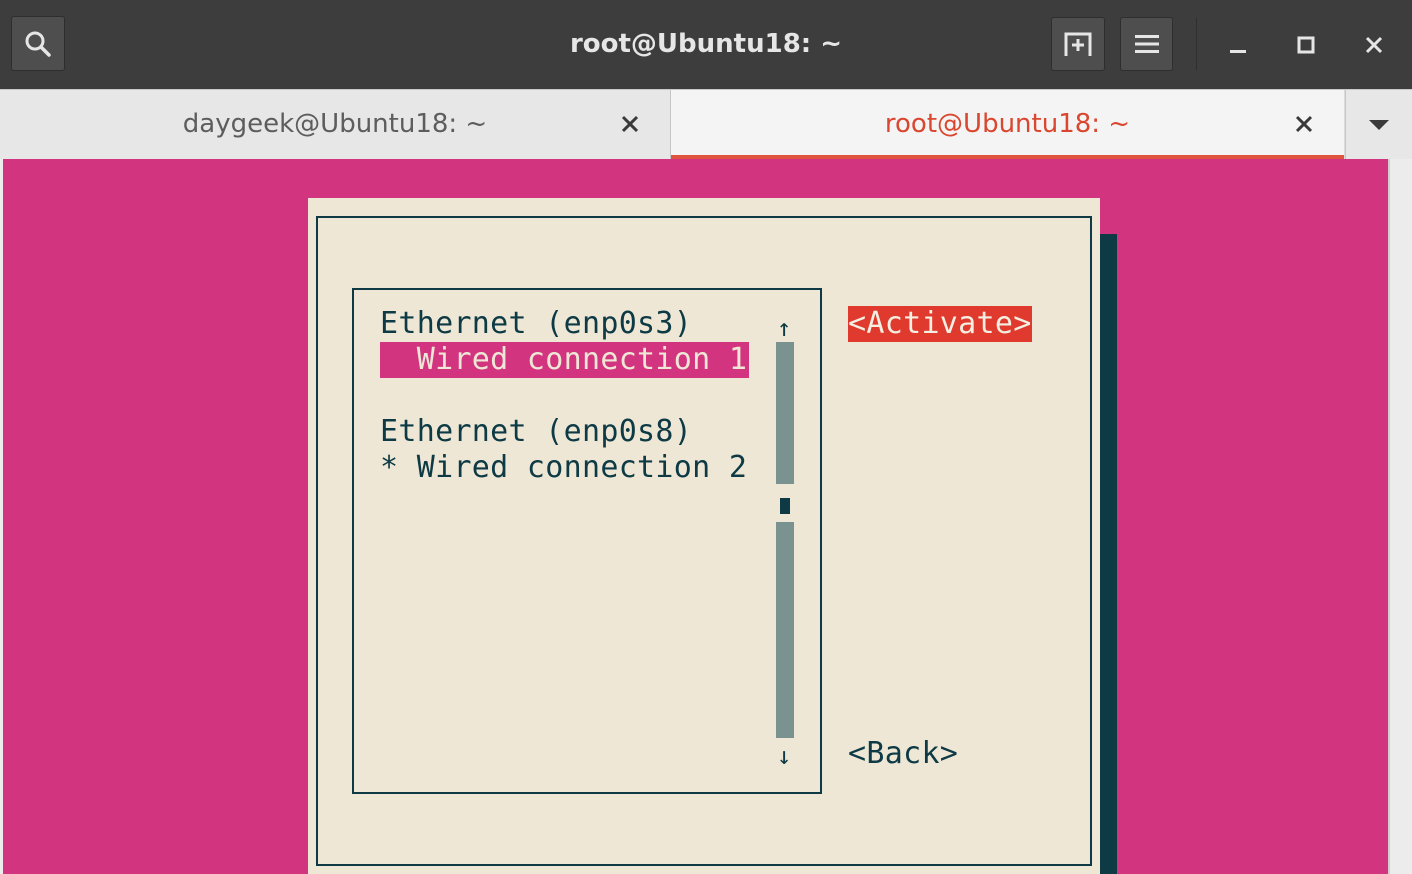  I want to click on back-button: <Back>, so click(903, 754).